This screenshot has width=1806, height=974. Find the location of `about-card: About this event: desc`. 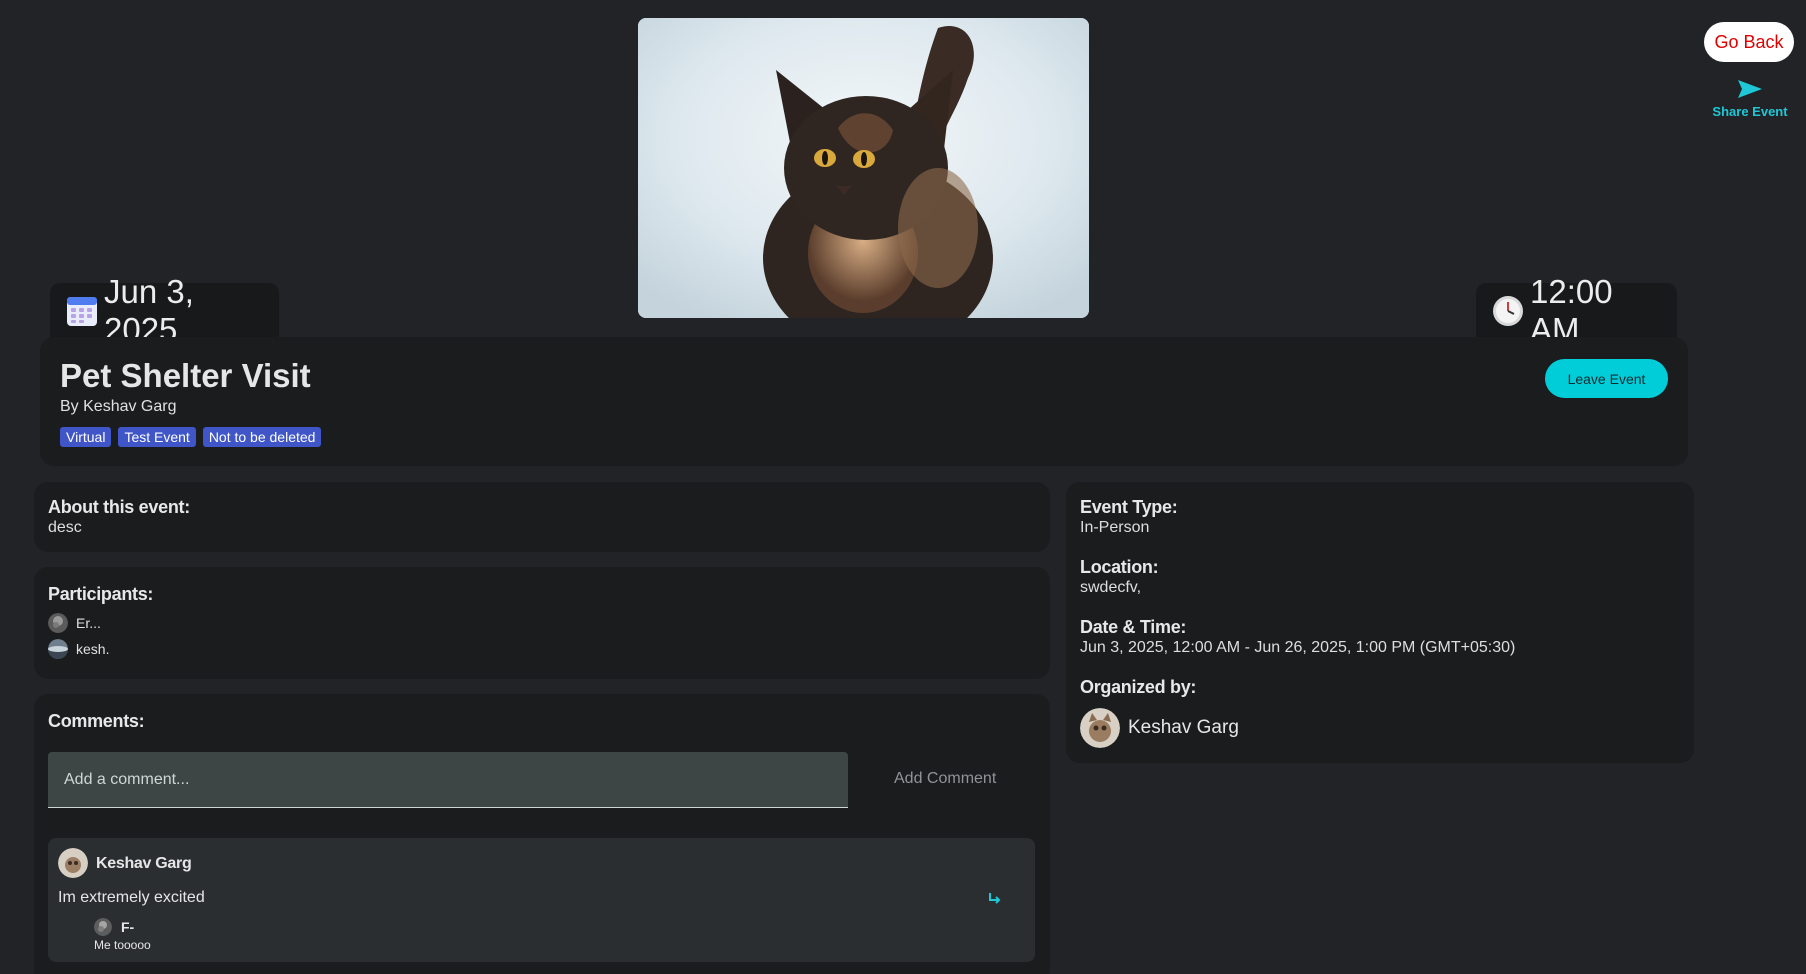

about-card: About this event: desc is located at coordinates (542, 517).